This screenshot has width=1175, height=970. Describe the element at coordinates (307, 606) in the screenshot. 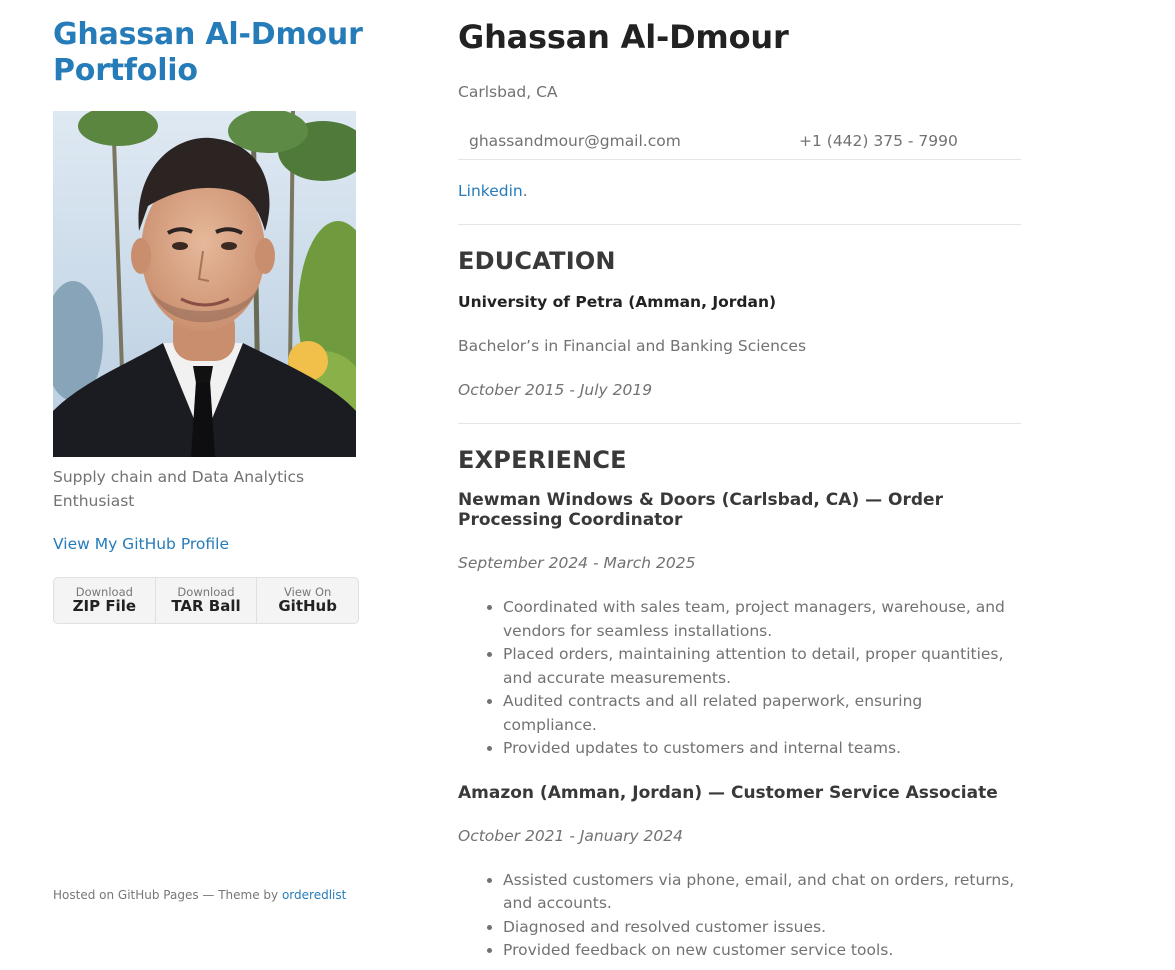

I see `view-on-github-label: GitHub` at that location.